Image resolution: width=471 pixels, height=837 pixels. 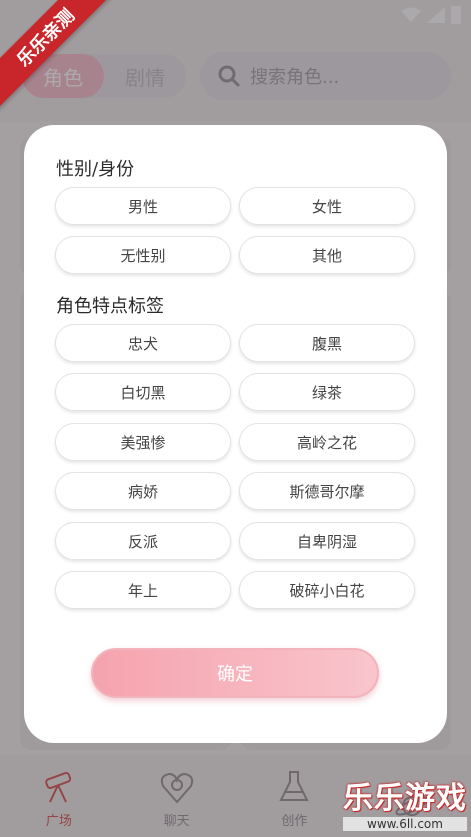 I want to click on confirm-button: 确定, so click(x=235, y=673).